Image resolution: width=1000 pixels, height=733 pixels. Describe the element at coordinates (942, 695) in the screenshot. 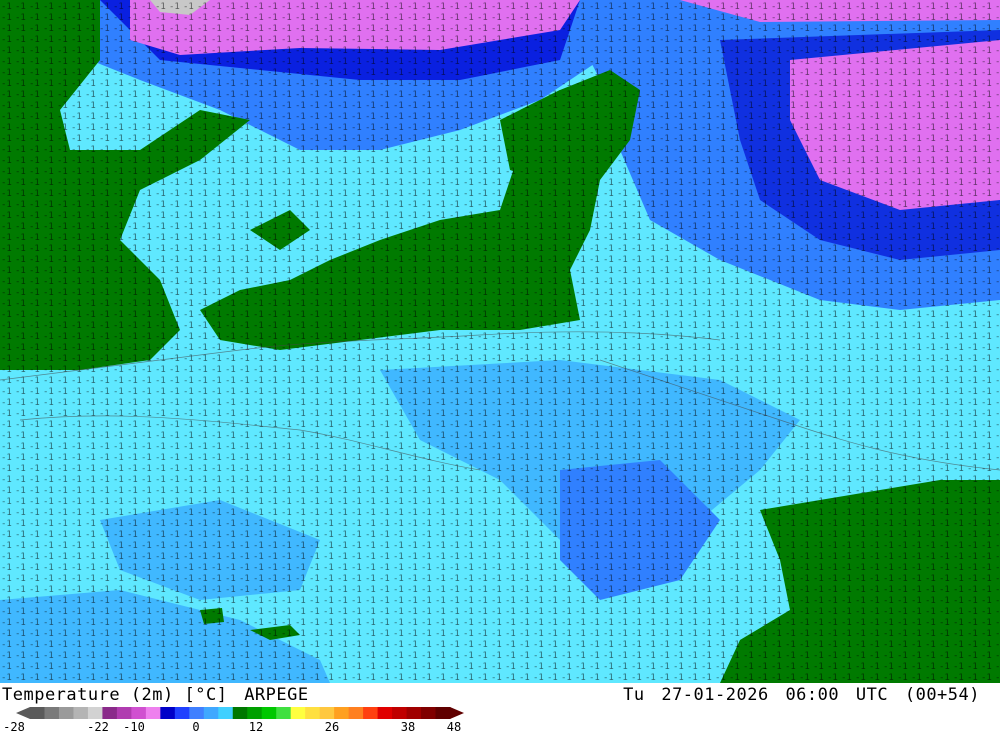

I see `forecast-hour-label: (00+54)` at that location.